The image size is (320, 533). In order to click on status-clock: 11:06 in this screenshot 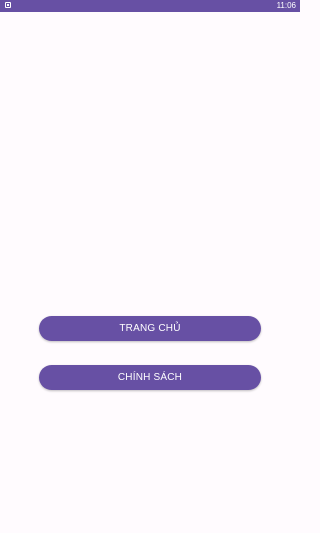, I will do `click(286, 5)`.